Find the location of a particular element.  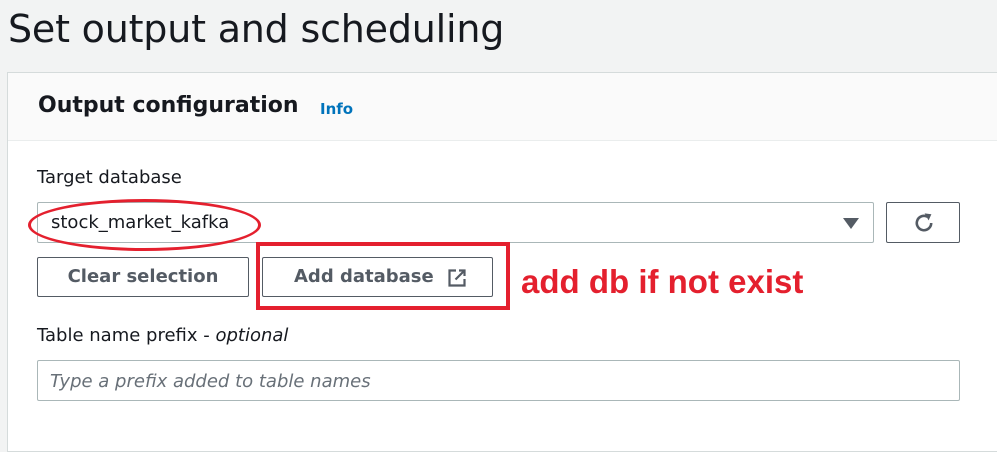

page-title: Set output and scheduling is located at coordinates (256, 29).